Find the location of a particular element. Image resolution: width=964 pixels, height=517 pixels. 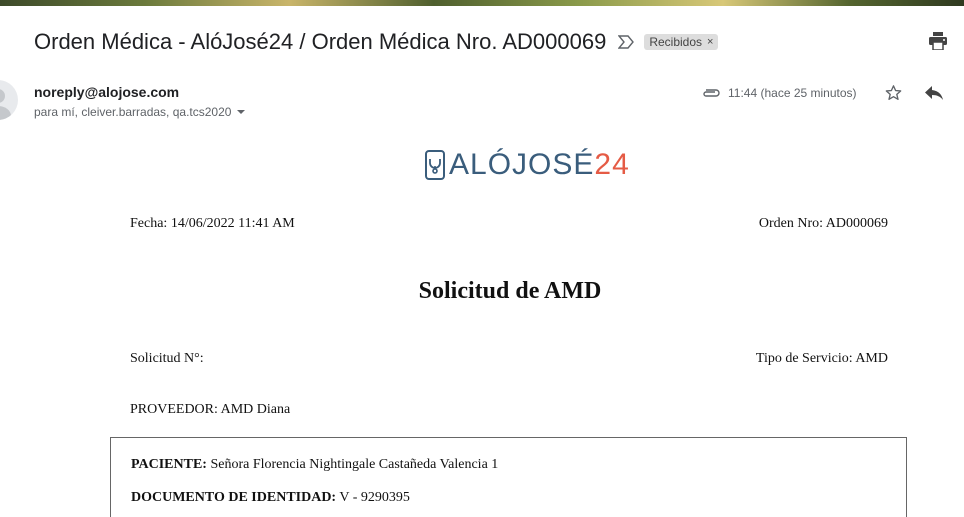

email-time: 11:44 (hace 25 minutos) is located at coordinates (792, 93).